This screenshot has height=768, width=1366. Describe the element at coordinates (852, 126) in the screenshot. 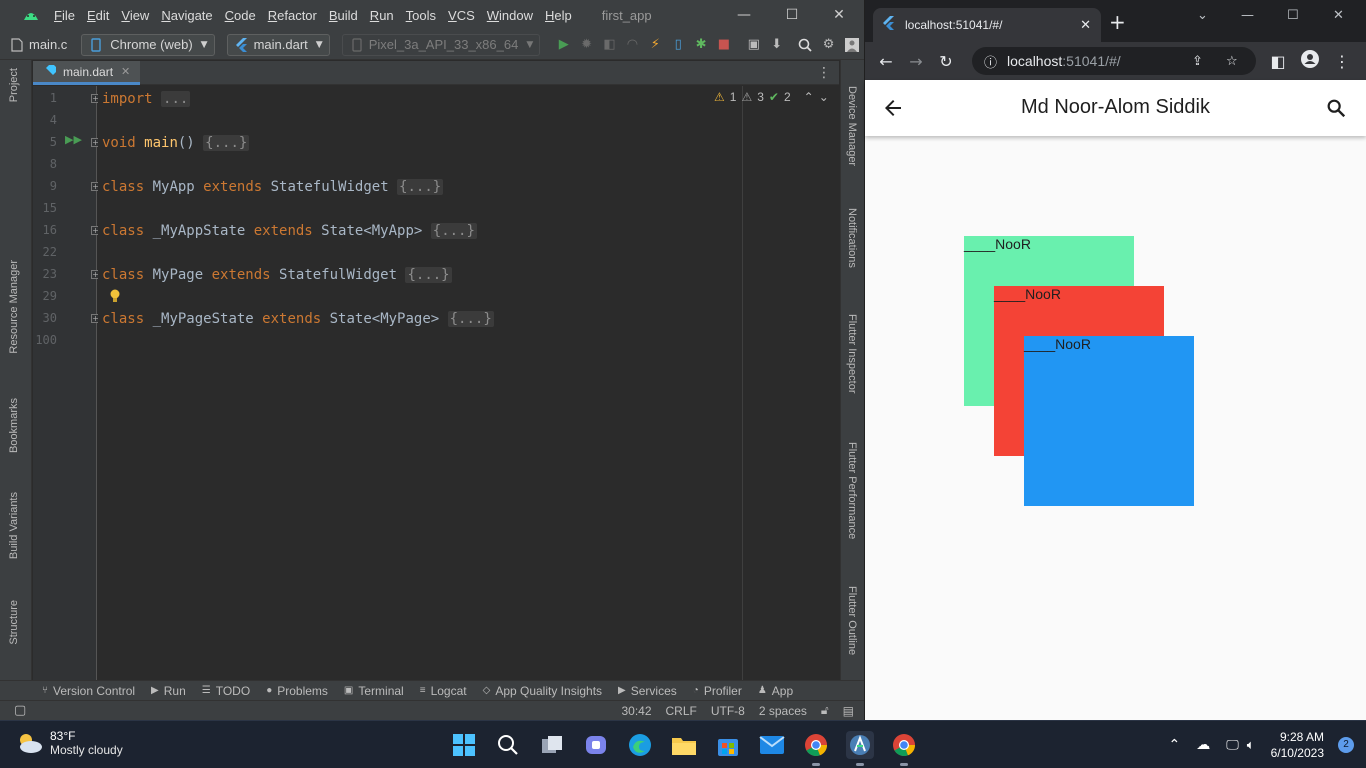

I see `tool-tab-device-manager: Device Manager` at that location.